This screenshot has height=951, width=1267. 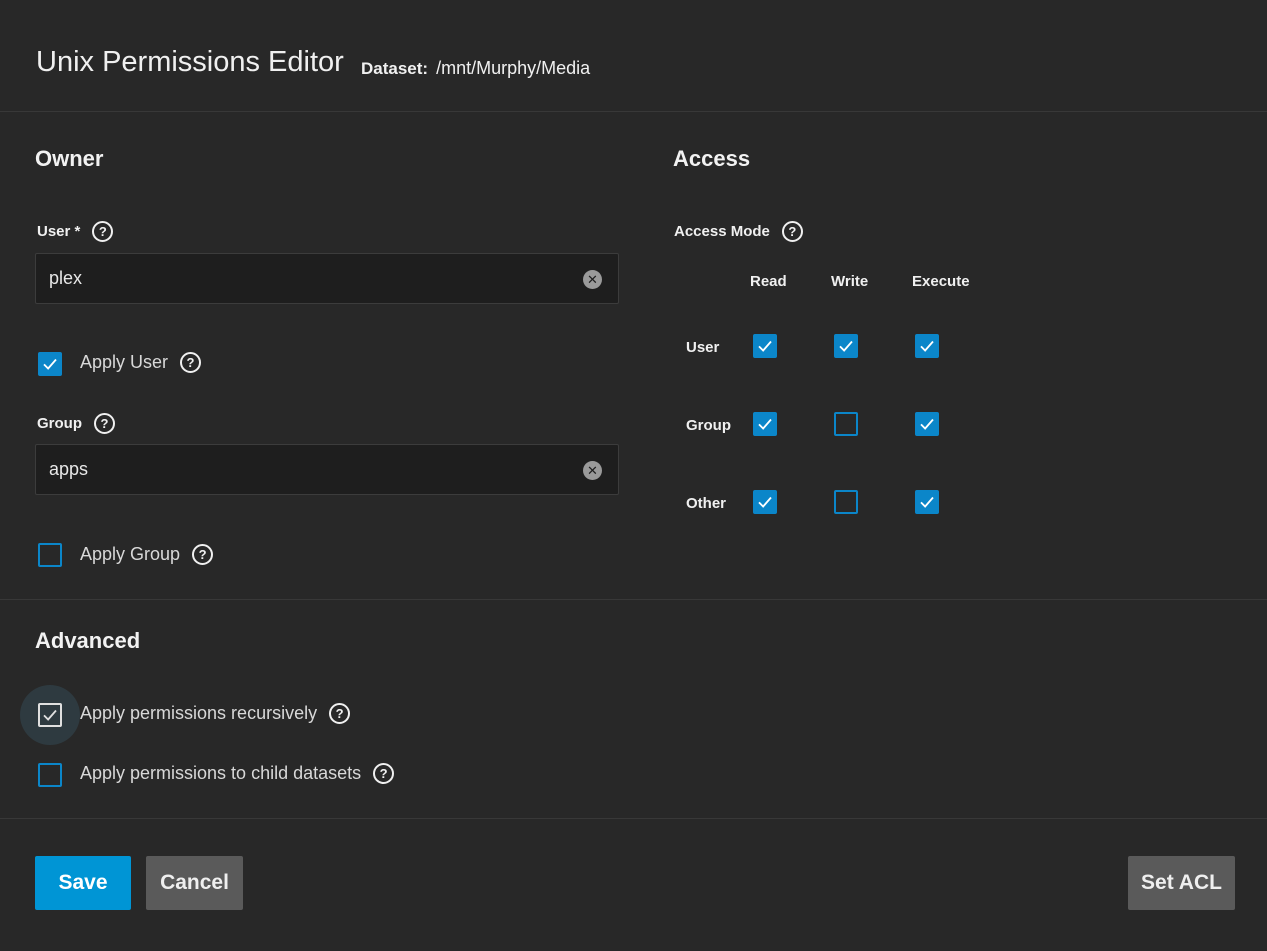 I want to click on footer-divider, so click(x=633, y=818).